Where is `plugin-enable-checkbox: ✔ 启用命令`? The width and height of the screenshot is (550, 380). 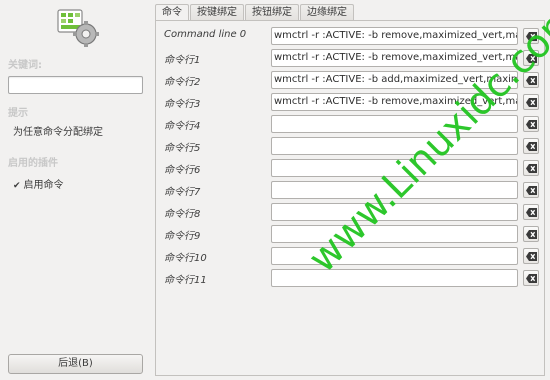
plugin-enable-checkbox: ✔ 启用命令 is located at coordinates (78, 186).